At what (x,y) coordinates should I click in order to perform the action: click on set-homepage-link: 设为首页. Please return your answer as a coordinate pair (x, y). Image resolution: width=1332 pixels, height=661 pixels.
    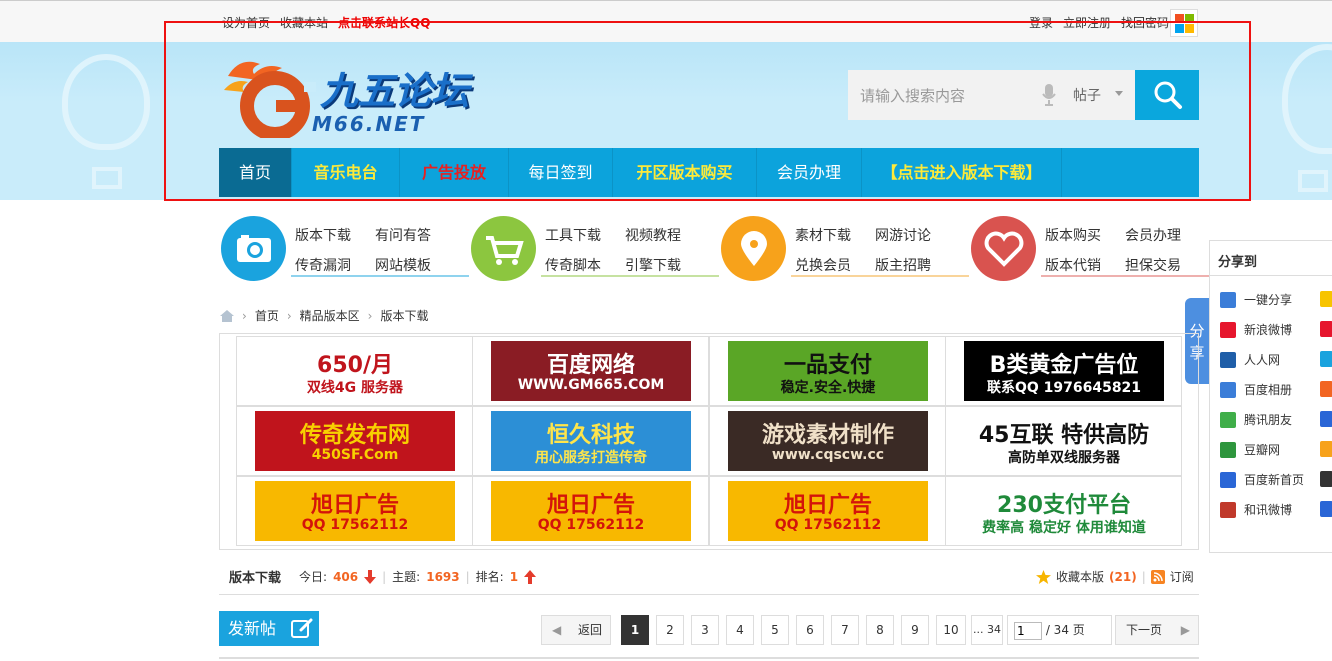
    Looking at the image, I should click on (246, 22).